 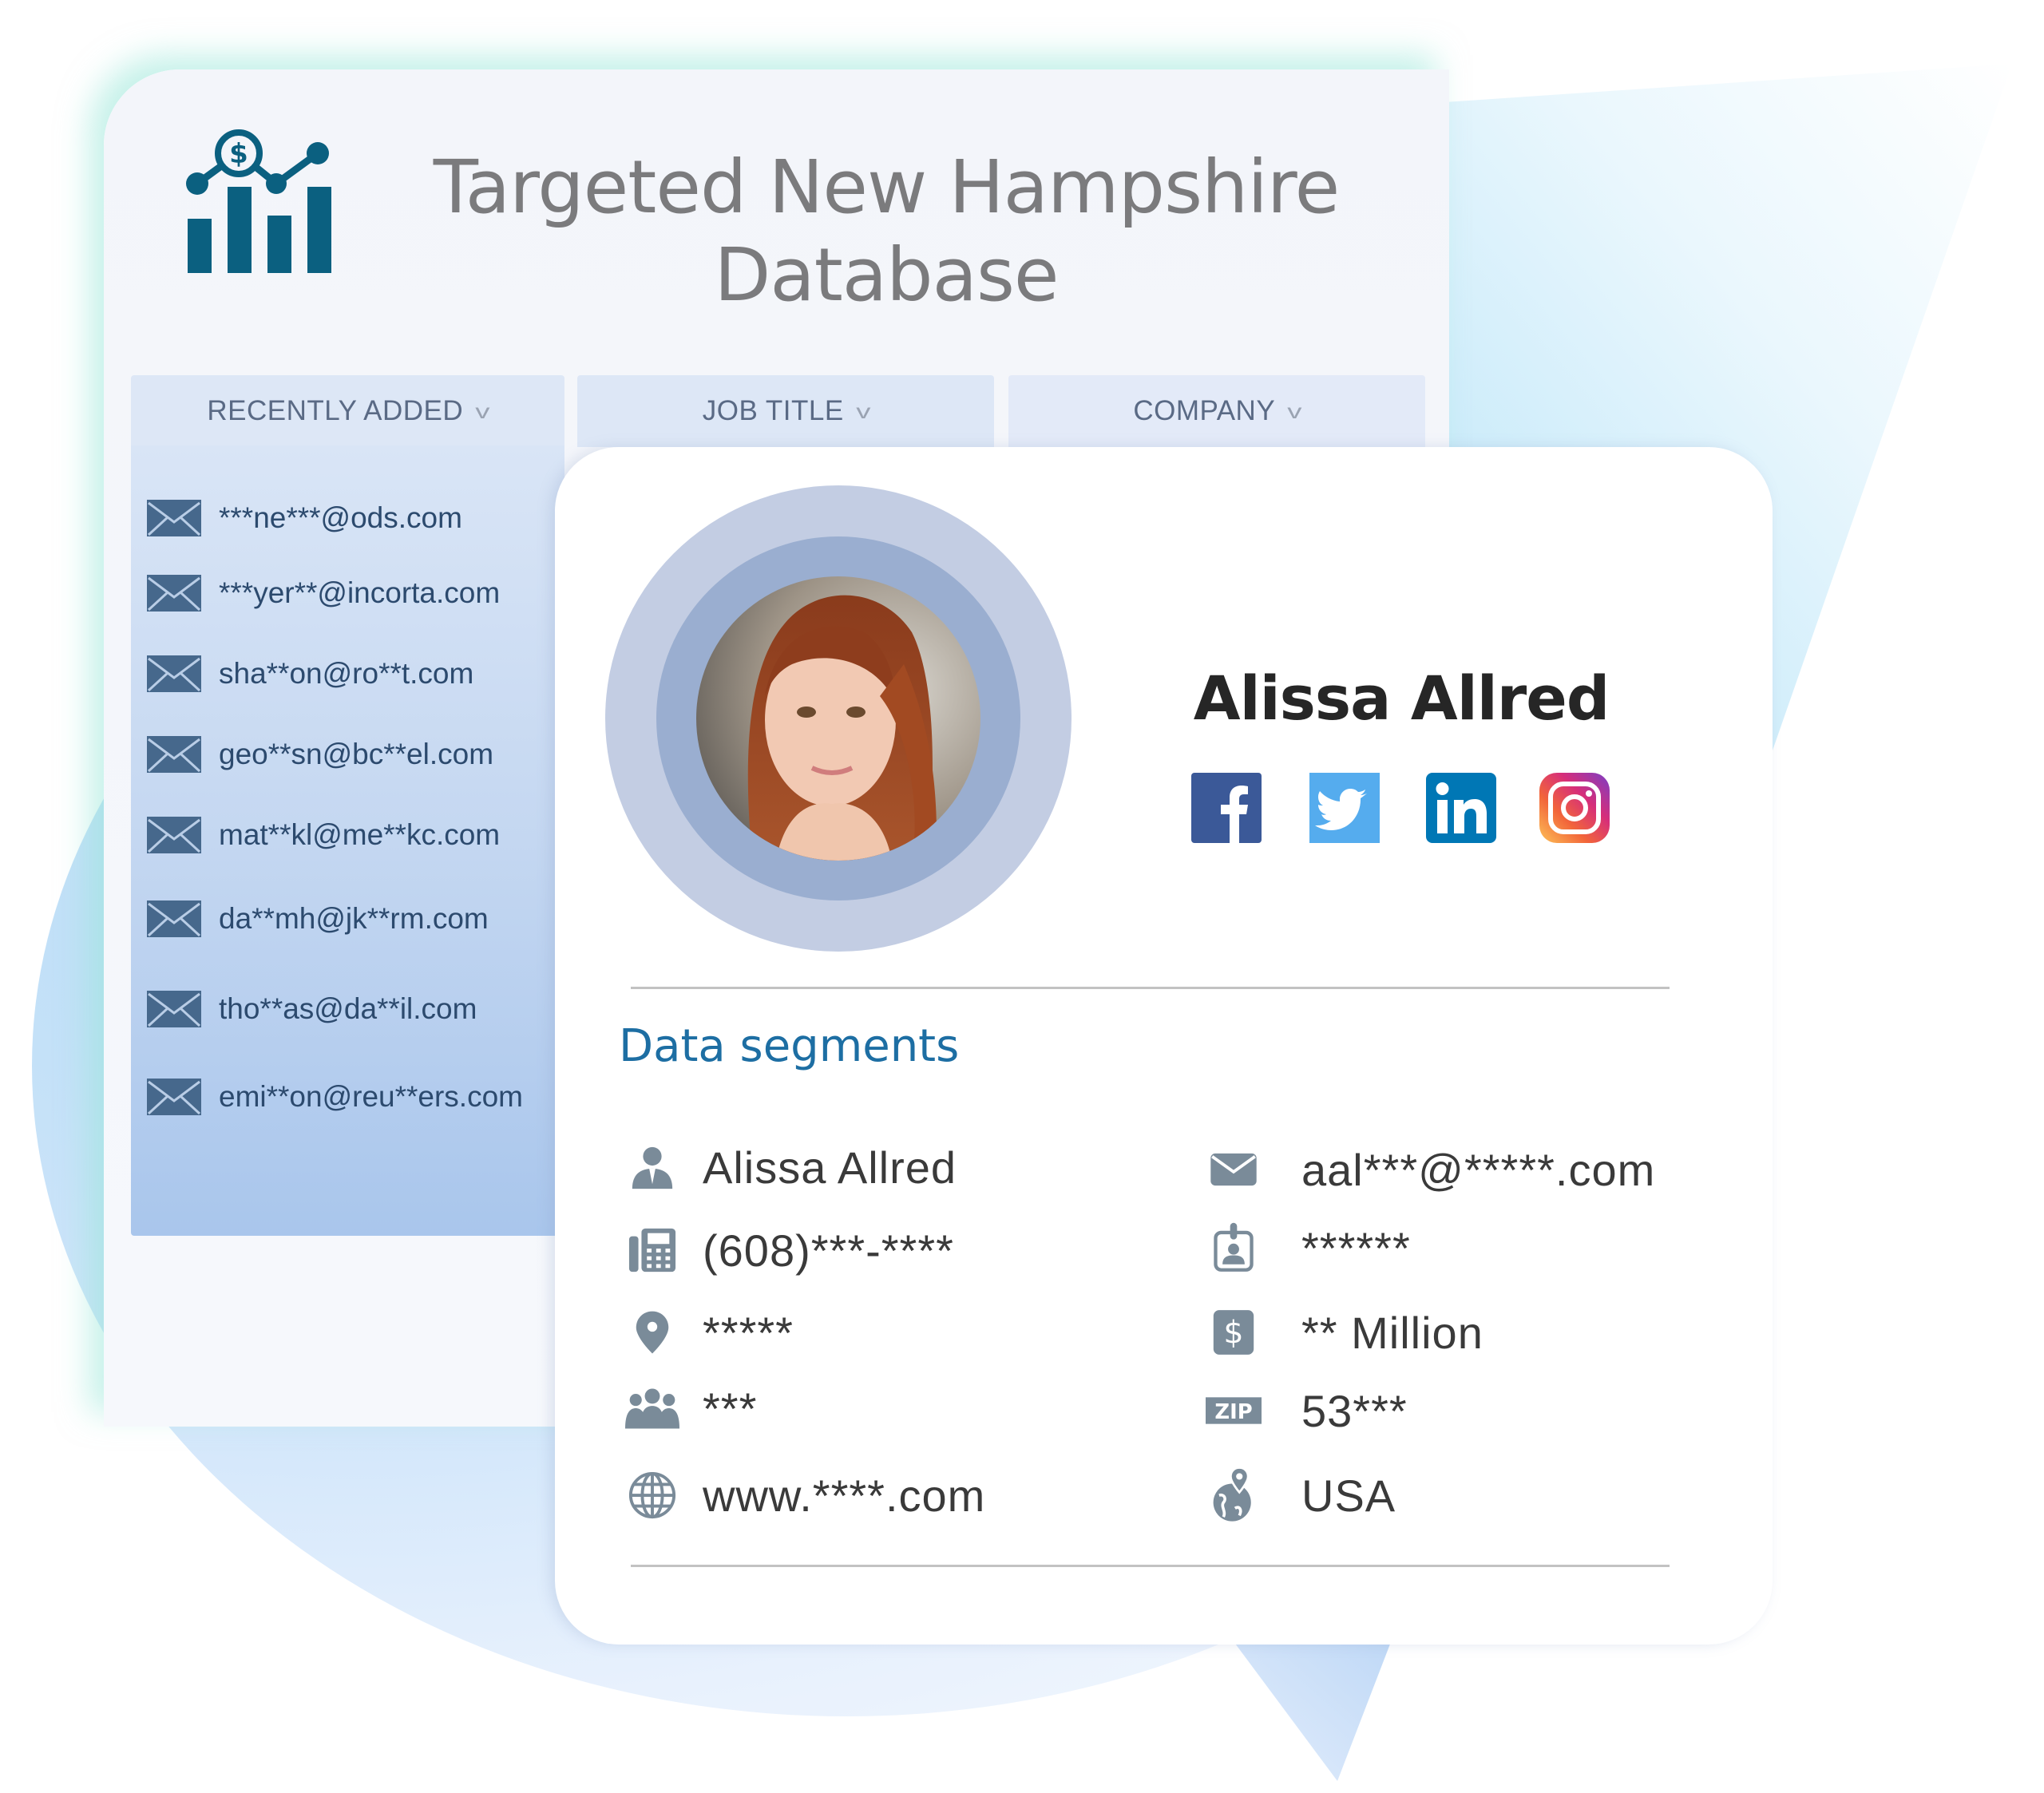 I want to click on tab-company: COMPANY v, so click(x=1216, y=411).